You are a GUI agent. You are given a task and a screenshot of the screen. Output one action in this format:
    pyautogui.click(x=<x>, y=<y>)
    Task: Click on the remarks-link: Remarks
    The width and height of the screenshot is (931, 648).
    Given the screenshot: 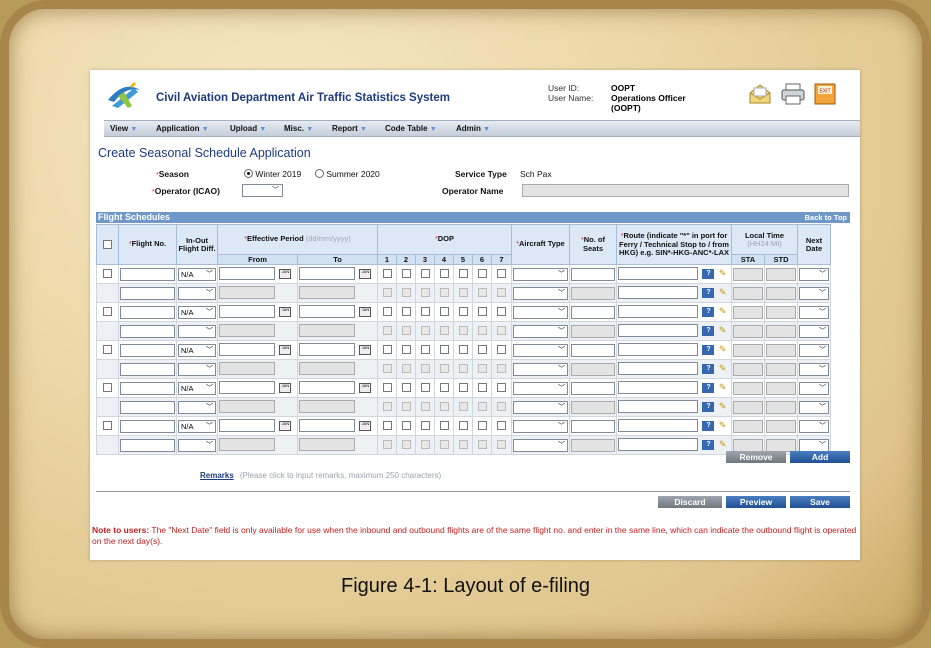 What is the action you would take?
    pyautogui.click(x=217, y=475)
    